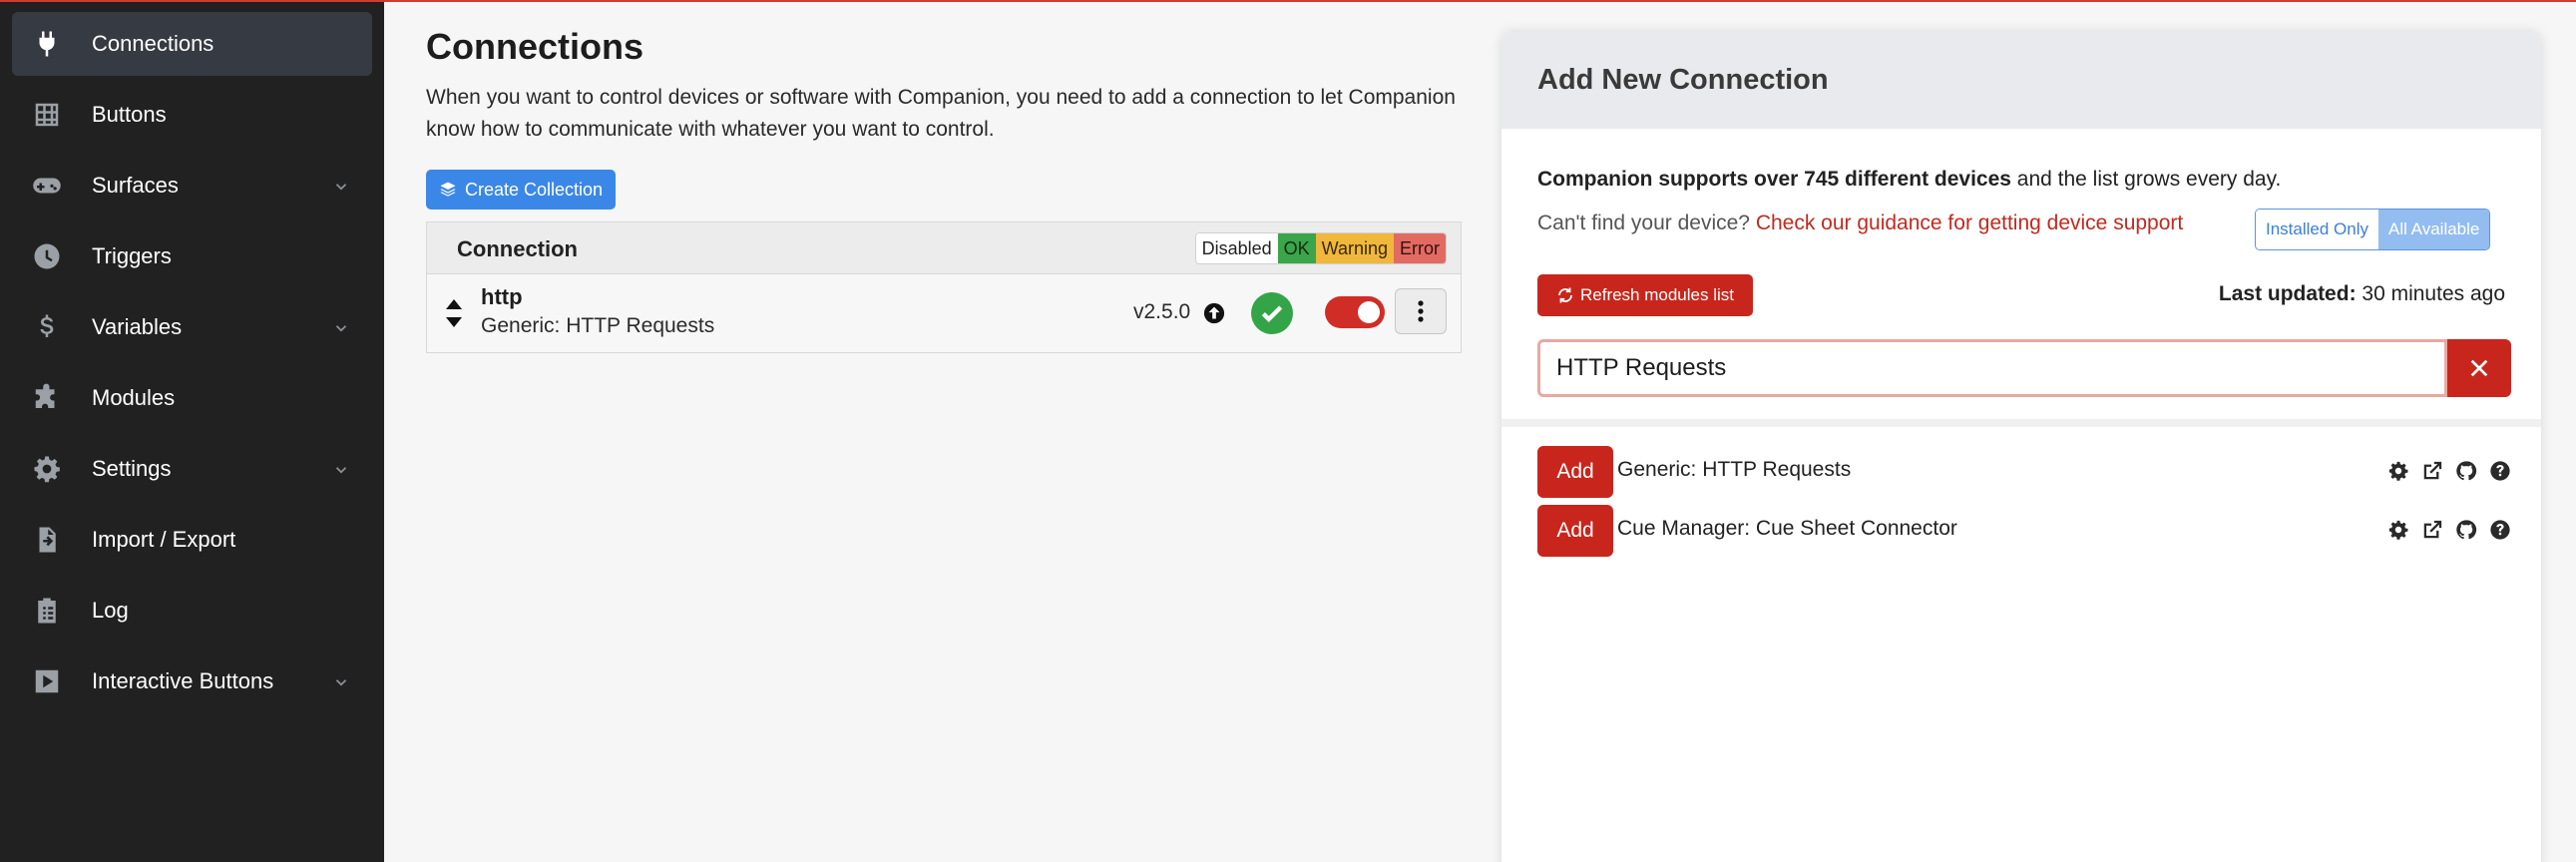  I want to click on clipboard-list-icon, so click(47, 611).